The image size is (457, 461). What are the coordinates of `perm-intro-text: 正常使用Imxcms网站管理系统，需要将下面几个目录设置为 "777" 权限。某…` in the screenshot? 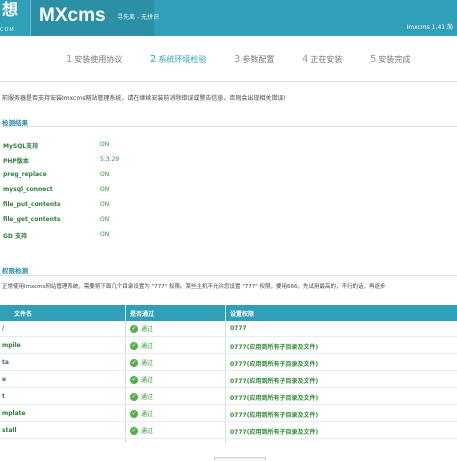 It's located at (194, 287).